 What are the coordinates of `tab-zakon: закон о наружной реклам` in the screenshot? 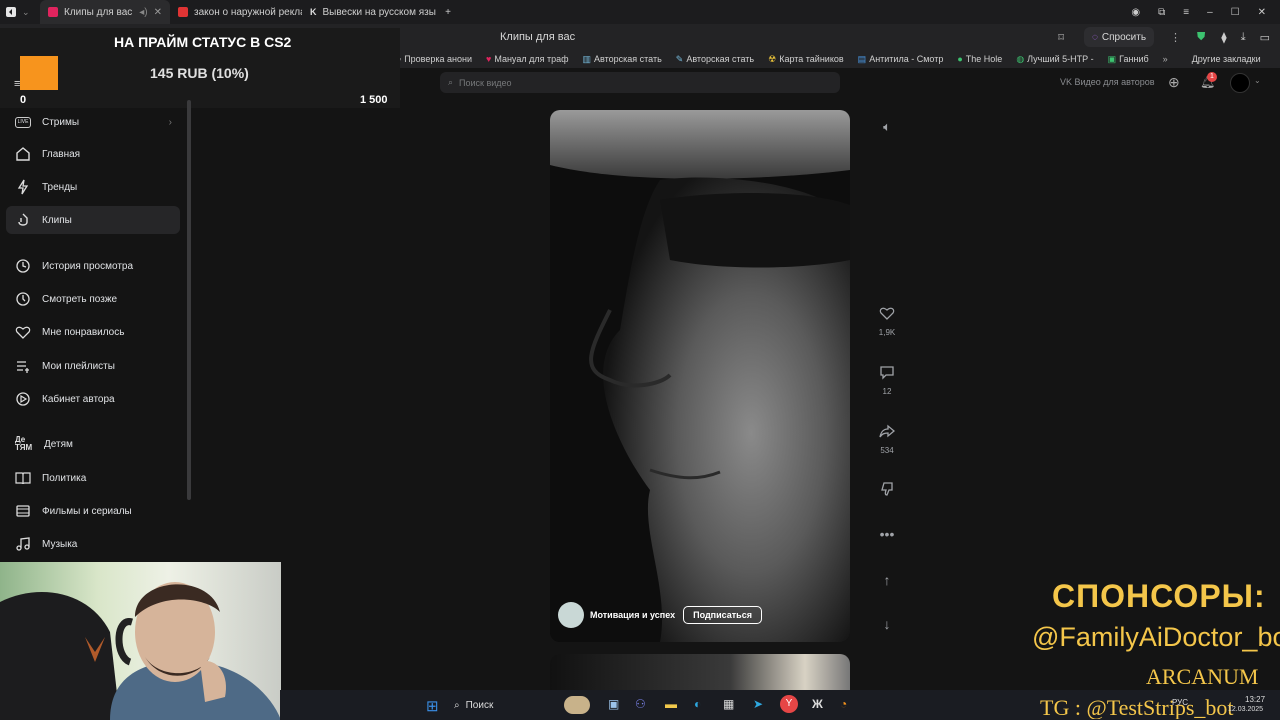 It's located at (236, 12).